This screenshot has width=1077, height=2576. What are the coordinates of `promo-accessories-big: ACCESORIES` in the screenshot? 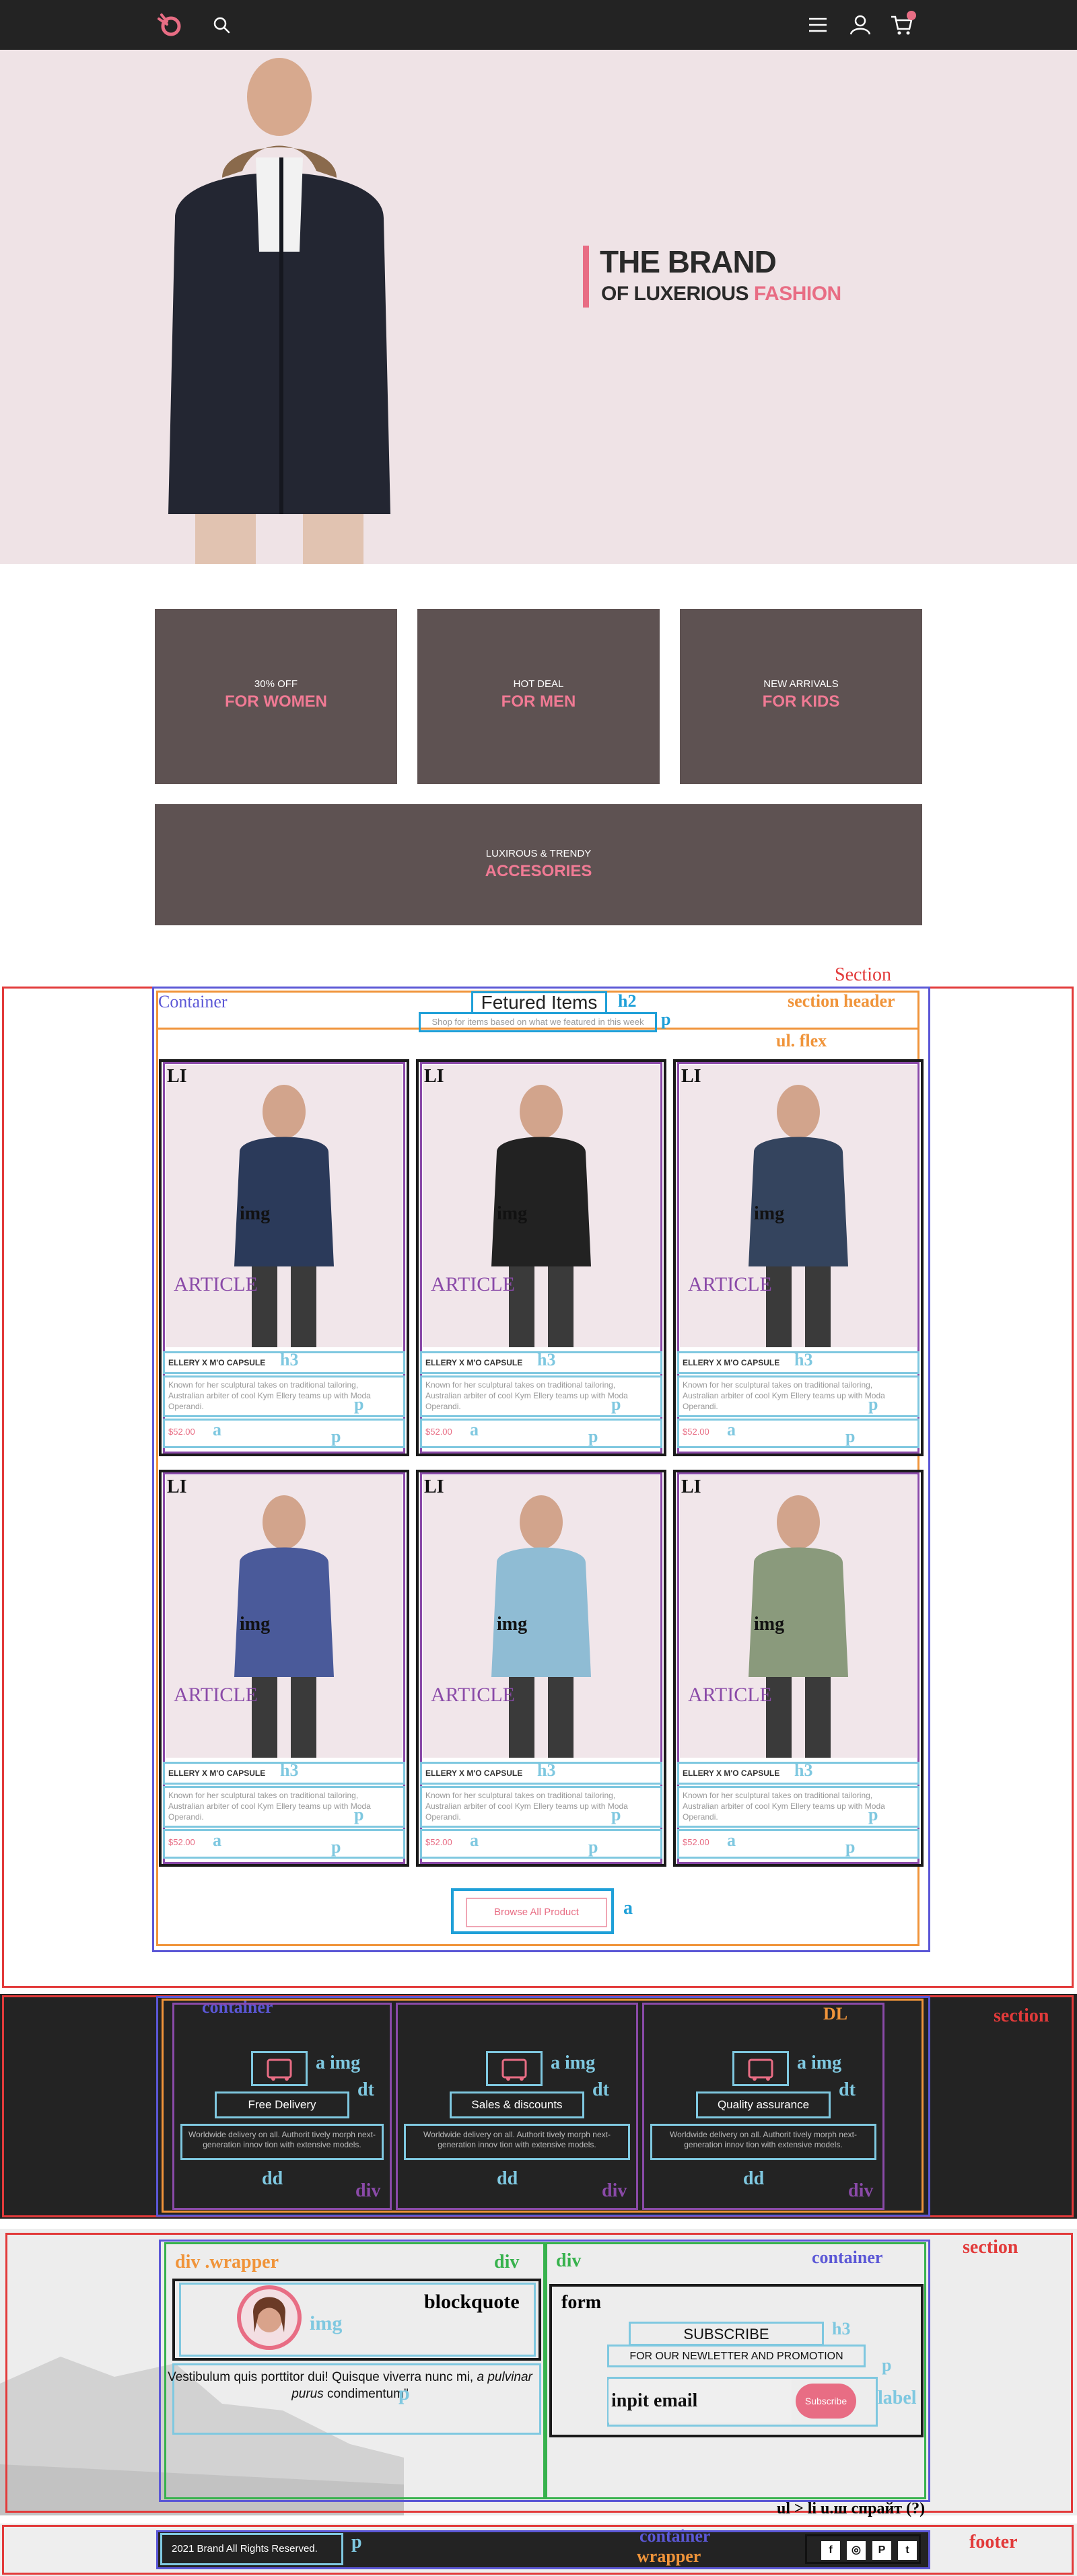 It's located at (538, 871).